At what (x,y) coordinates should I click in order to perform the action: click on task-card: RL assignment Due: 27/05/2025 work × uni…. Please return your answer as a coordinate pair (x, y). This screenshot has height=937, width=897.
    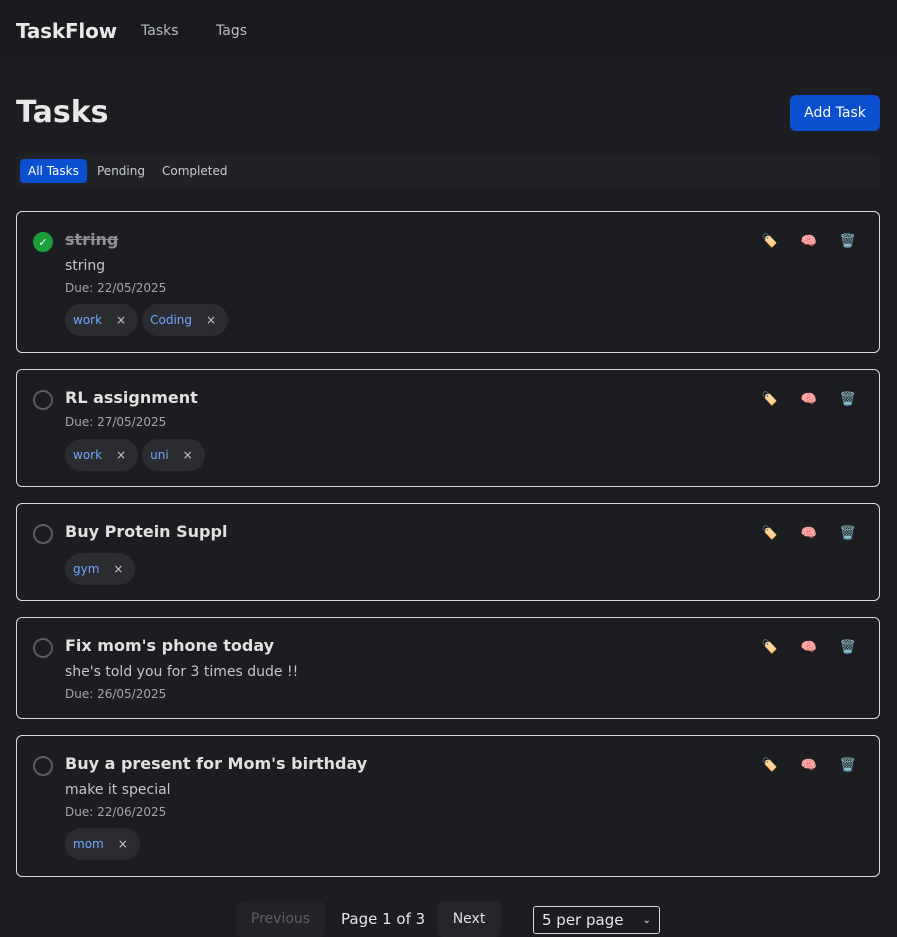
    Looking at the image, I should click on (448, 428).